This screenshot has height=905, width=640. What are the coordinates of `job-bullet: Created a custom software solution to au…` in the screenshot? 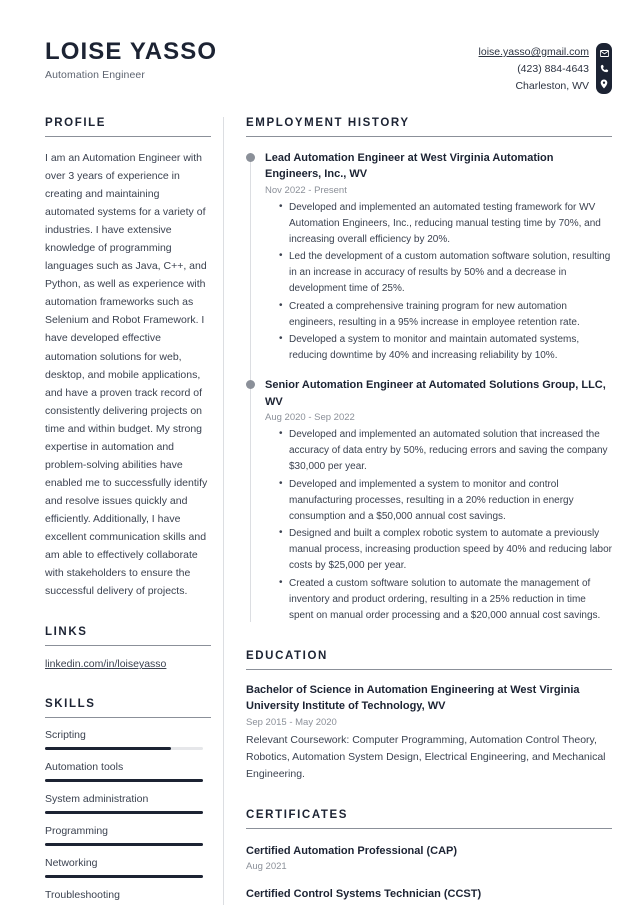 It's located at (445, 600).